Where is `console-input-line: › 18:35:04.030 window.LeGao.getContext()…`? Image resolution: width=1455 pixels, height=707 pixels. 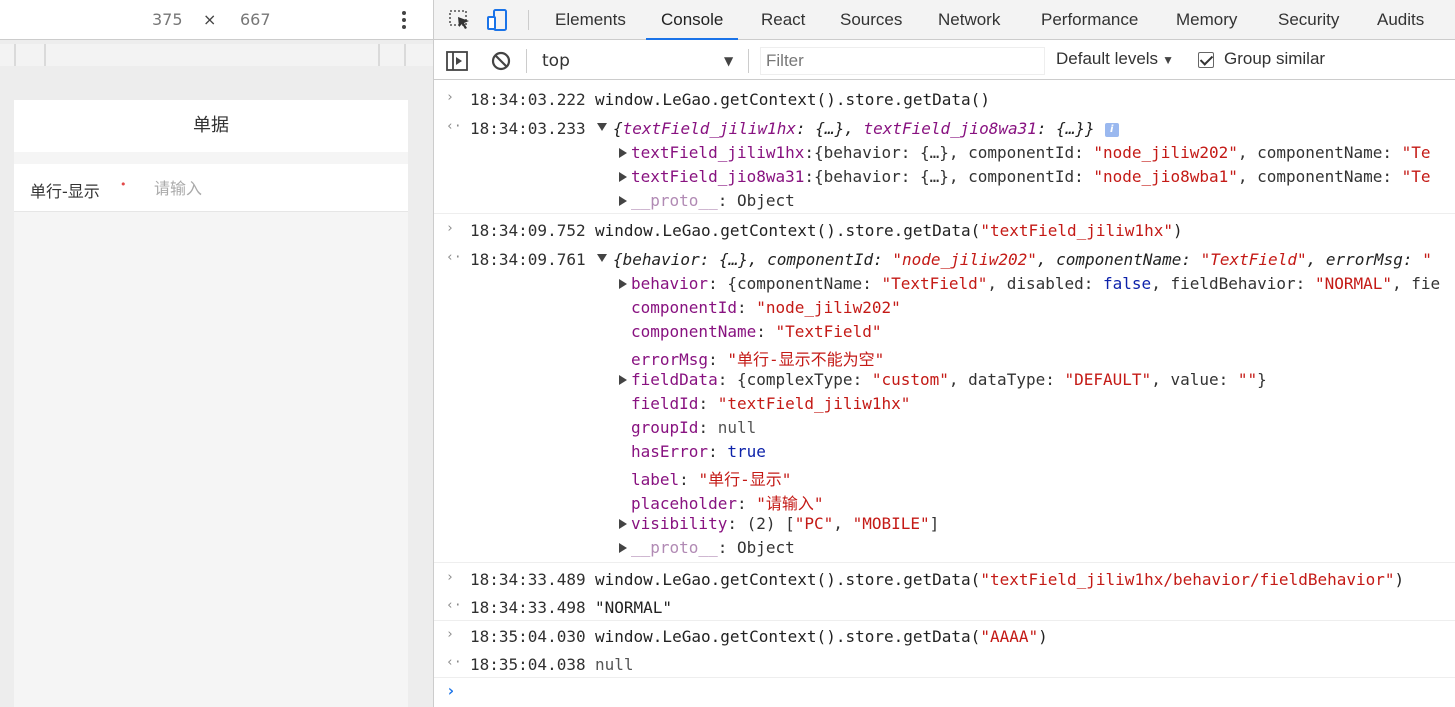 console-input-line: › 18:35:04.030 window.LeGao.getContext()… is located at coordinates (944, 637).